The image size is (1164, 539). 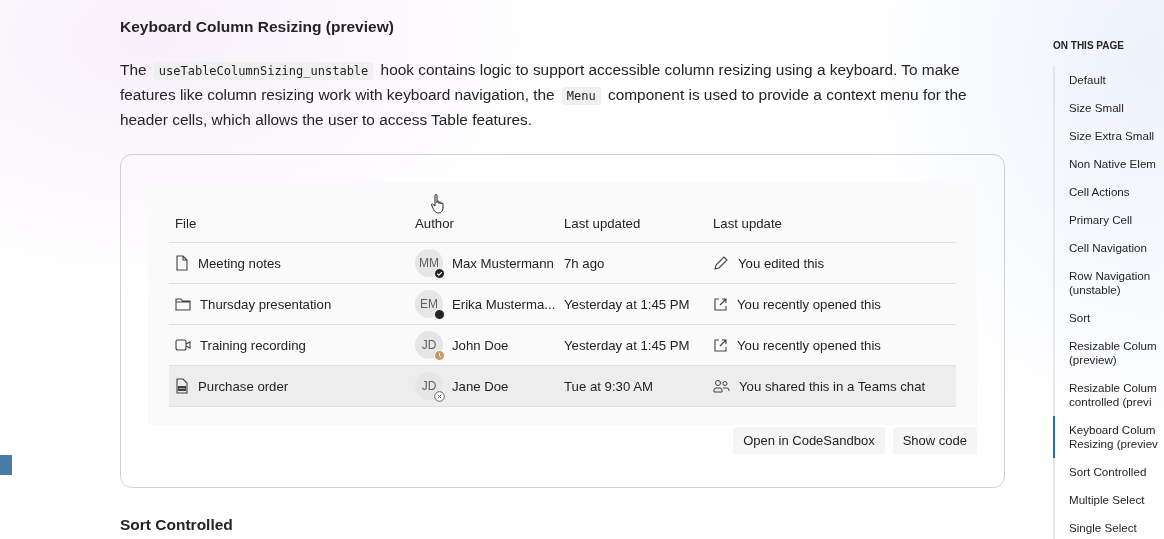 I want to click on column-header: Last update, so click(x=747, y=223).